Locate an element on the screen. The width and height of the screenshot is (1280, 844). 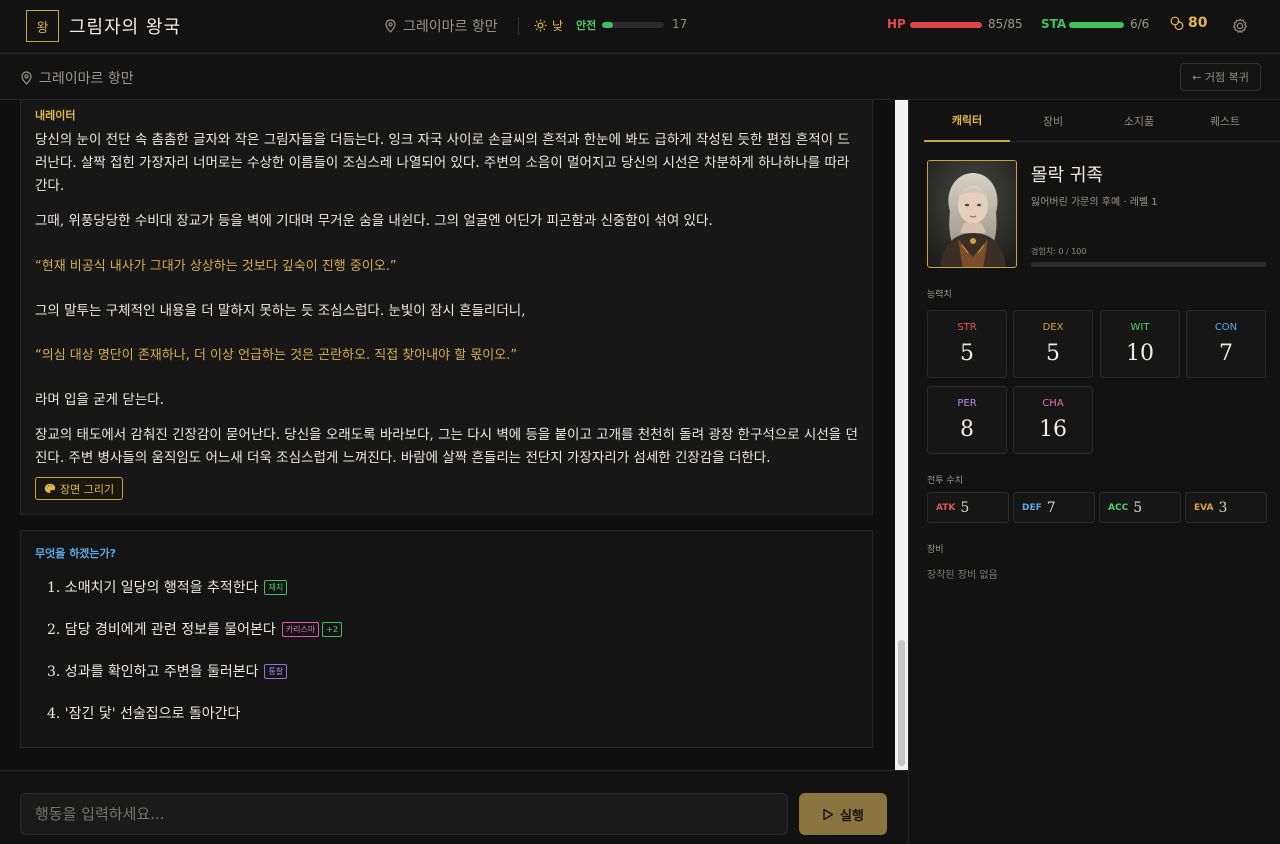
coins-icon is located at coordinates (1177, 23).